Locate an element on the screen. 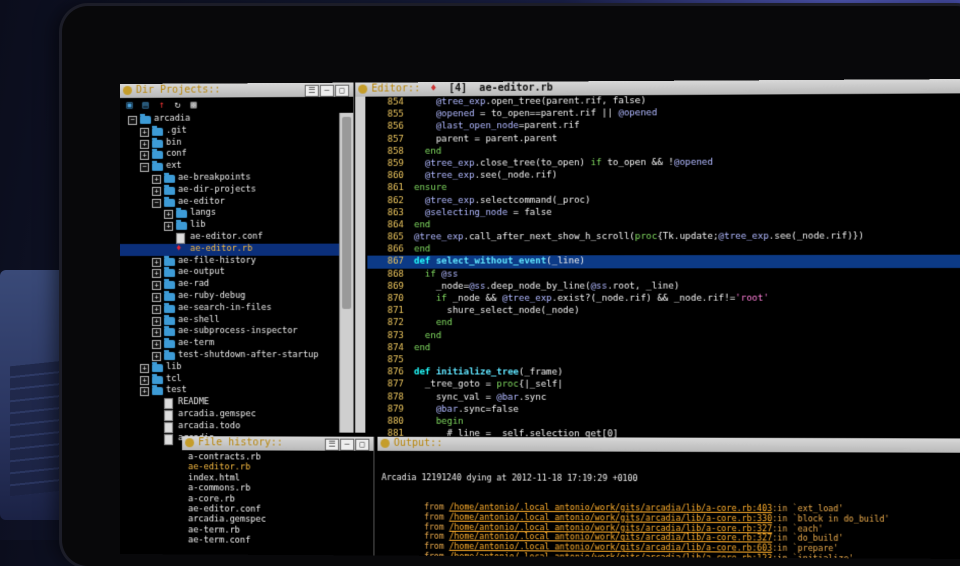  tree-node: + ae-search-in-files is located at coordinates (229, 309).